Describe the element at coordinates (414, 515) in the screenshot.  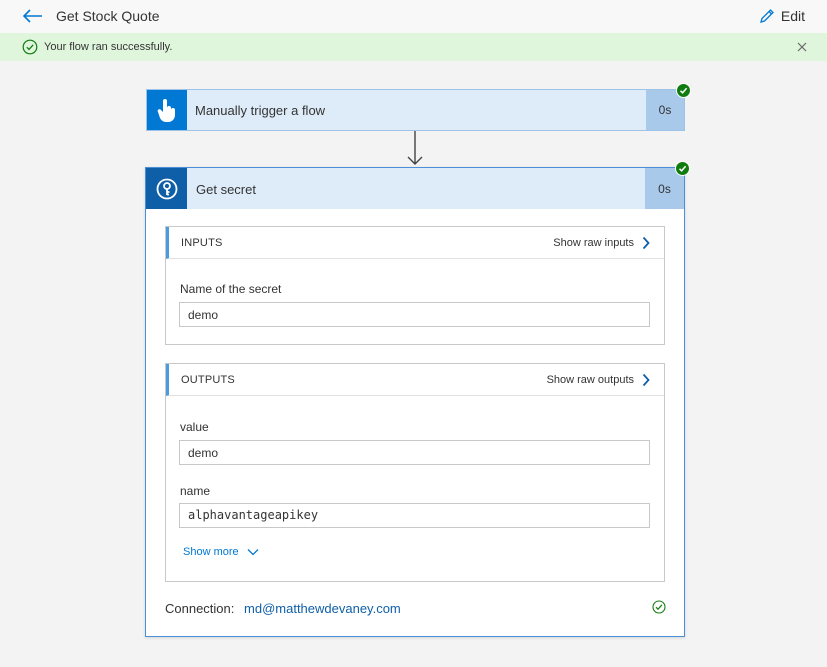
I see `output-name-field: alphavantageapikey` at that location.